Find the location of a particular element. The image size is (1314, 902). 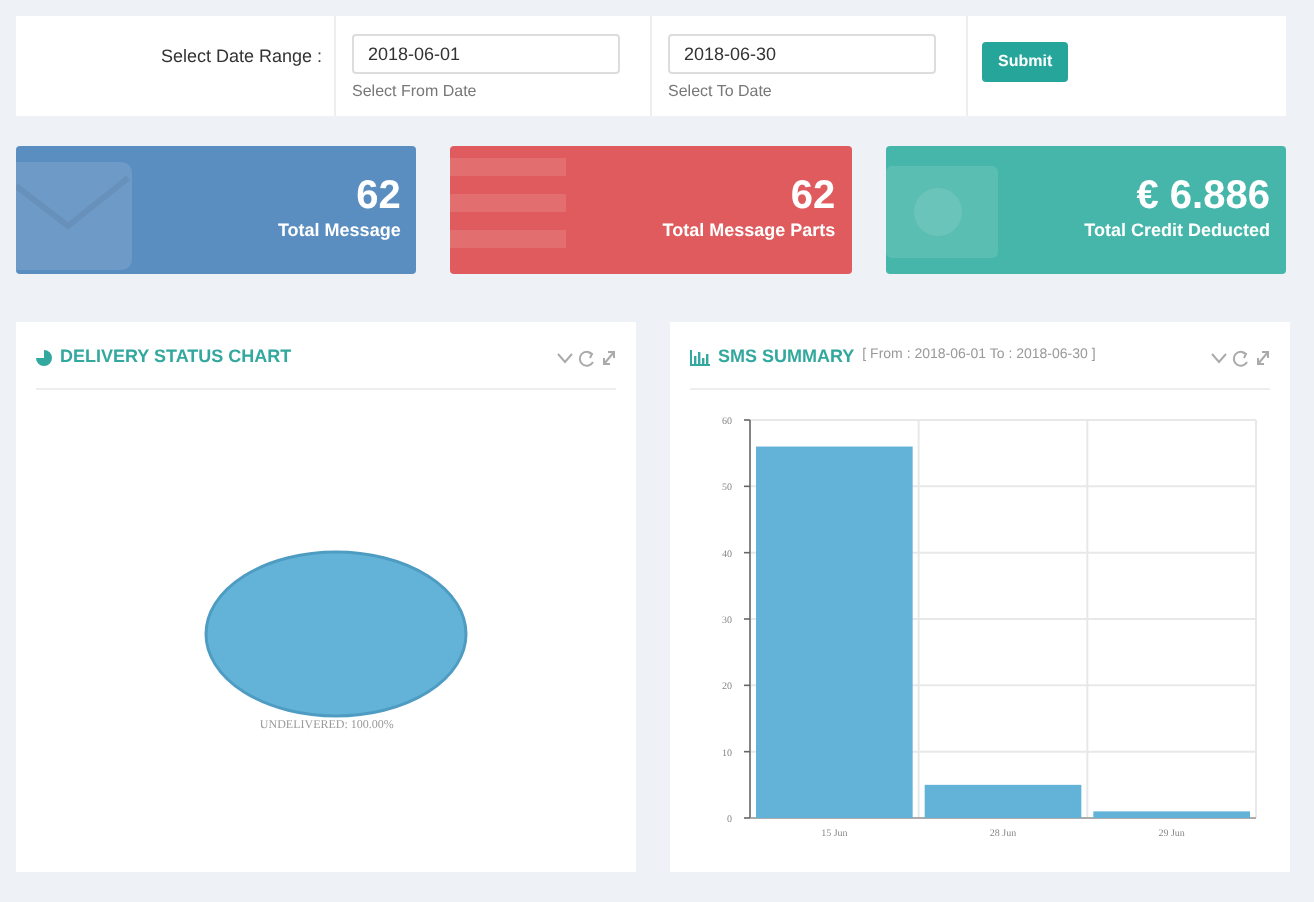

date-range-label: Select Date Range : is located at coordinates (241, 57).